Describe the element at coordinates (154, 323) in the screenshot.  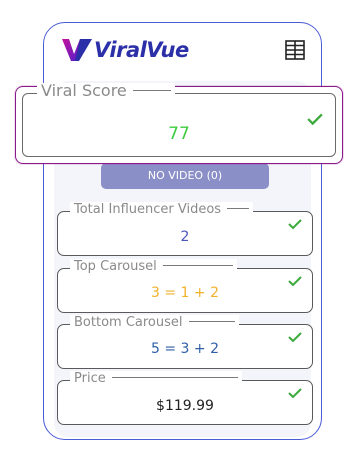
I see `field-label: Bottom Carousel` at that location.